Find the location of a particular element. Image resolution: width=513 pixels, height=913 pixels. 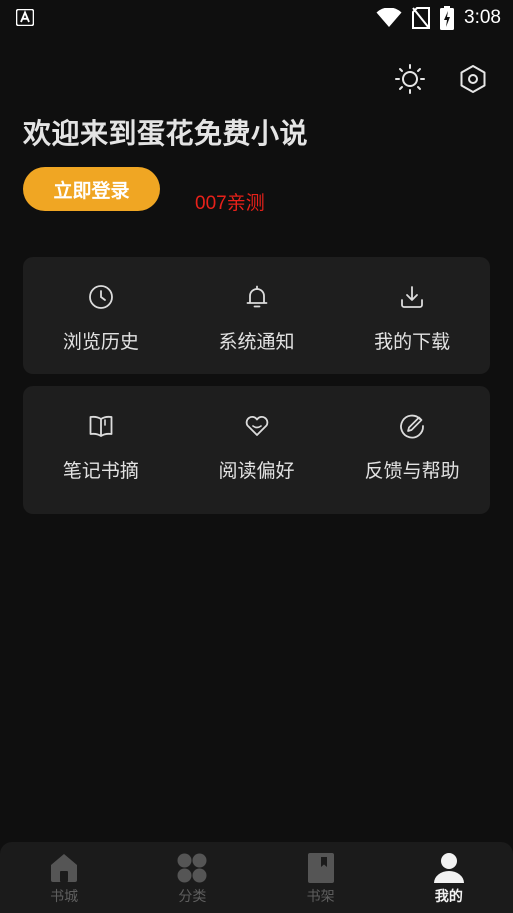

sun-icon is located at coordinates (410, 79).